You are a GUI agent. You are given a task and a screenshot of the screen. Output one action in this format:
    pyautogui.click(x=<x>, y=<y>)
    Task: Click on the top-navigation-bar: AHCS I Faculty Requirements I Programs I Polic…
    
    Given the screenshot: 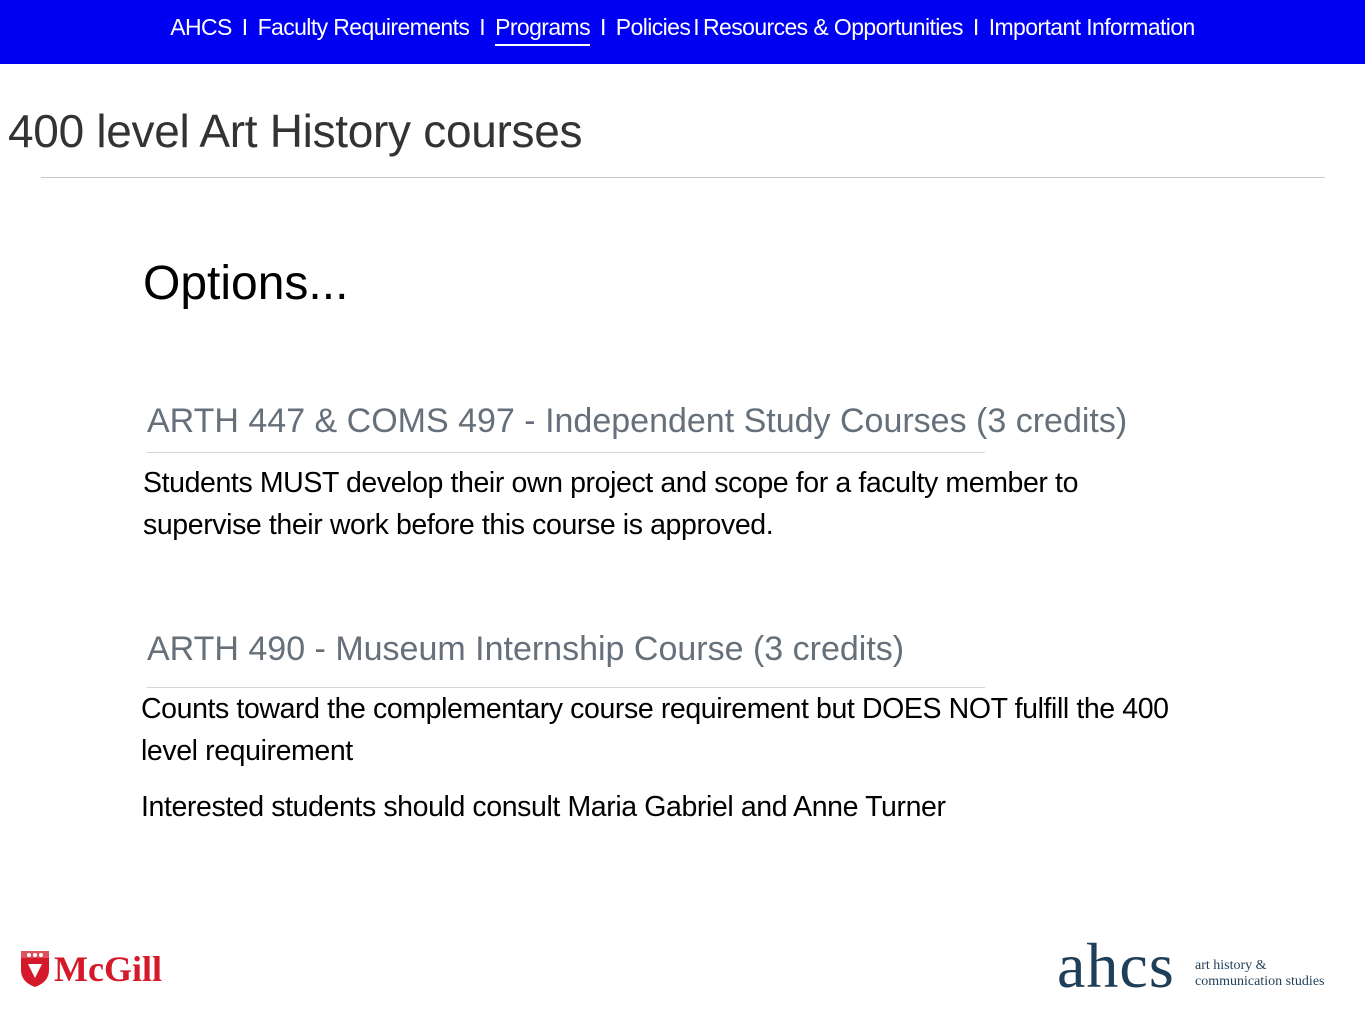 What is the action you would take?
    pyautogui.click(x=682, y=32)
    